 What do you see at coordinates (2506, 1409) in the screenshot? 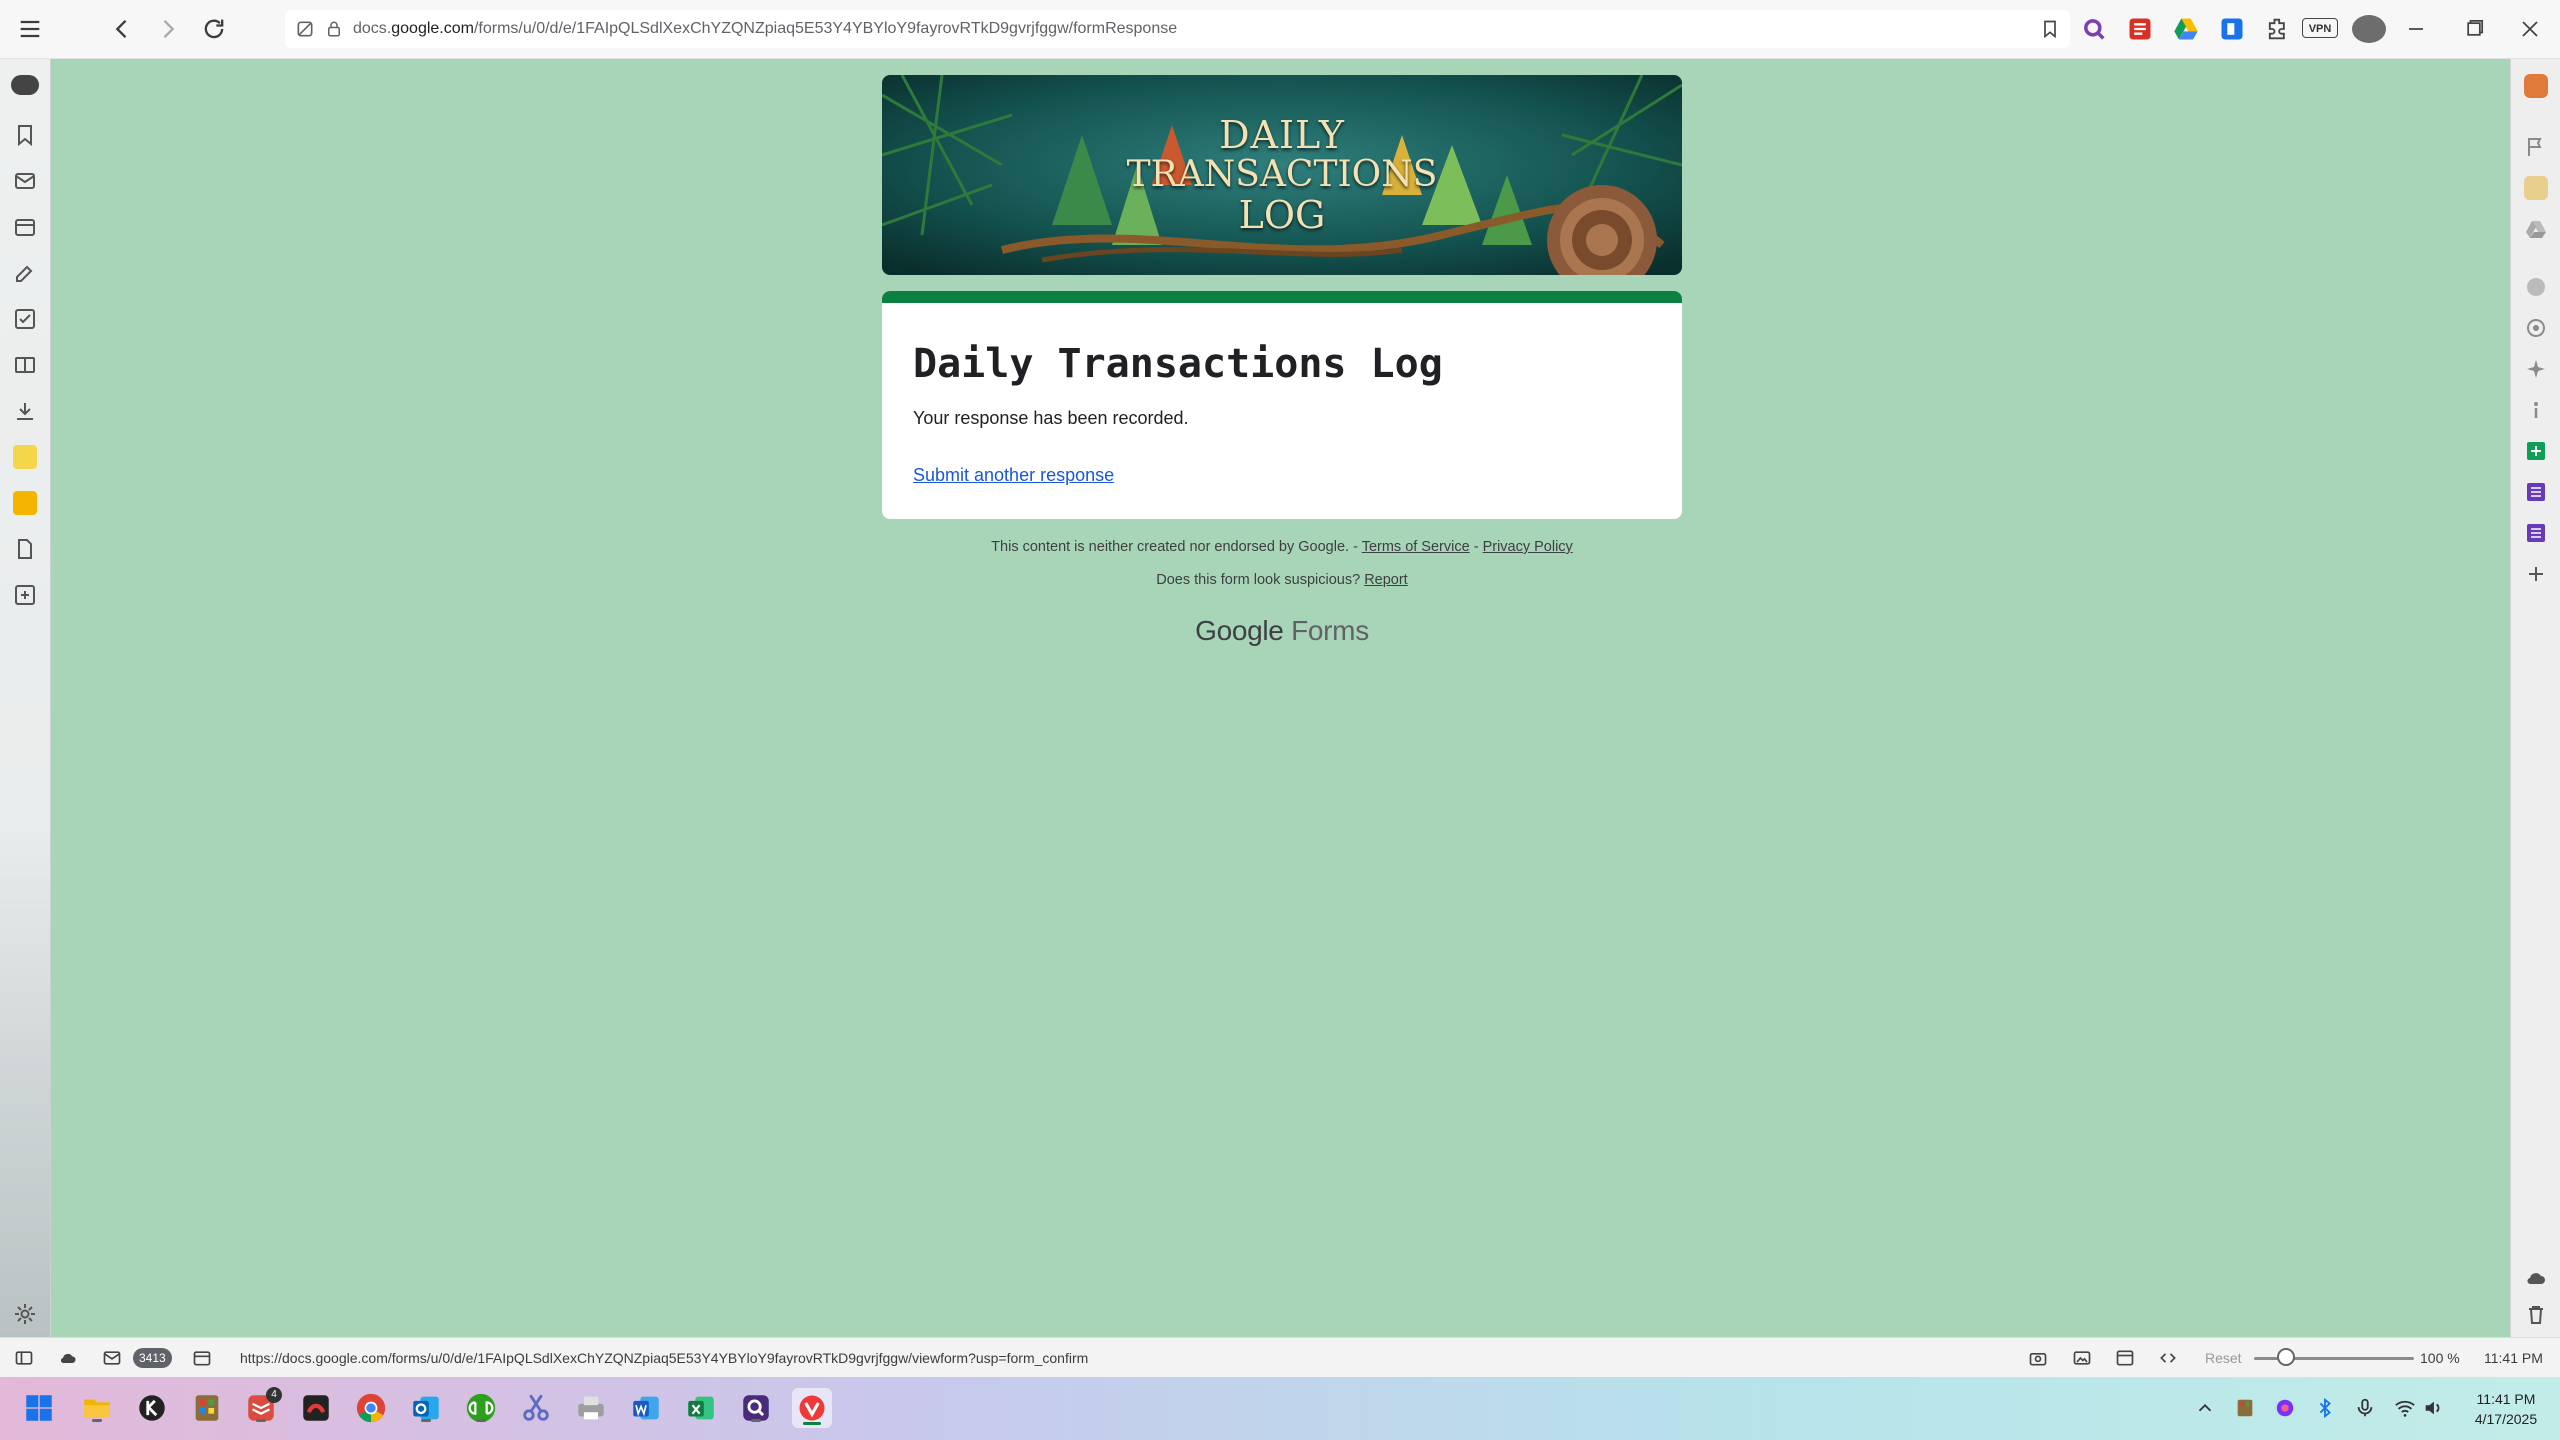
I see `taskbar-clock: 11:41 PM 4/17/2025` at bounding box center [2506, 1409].